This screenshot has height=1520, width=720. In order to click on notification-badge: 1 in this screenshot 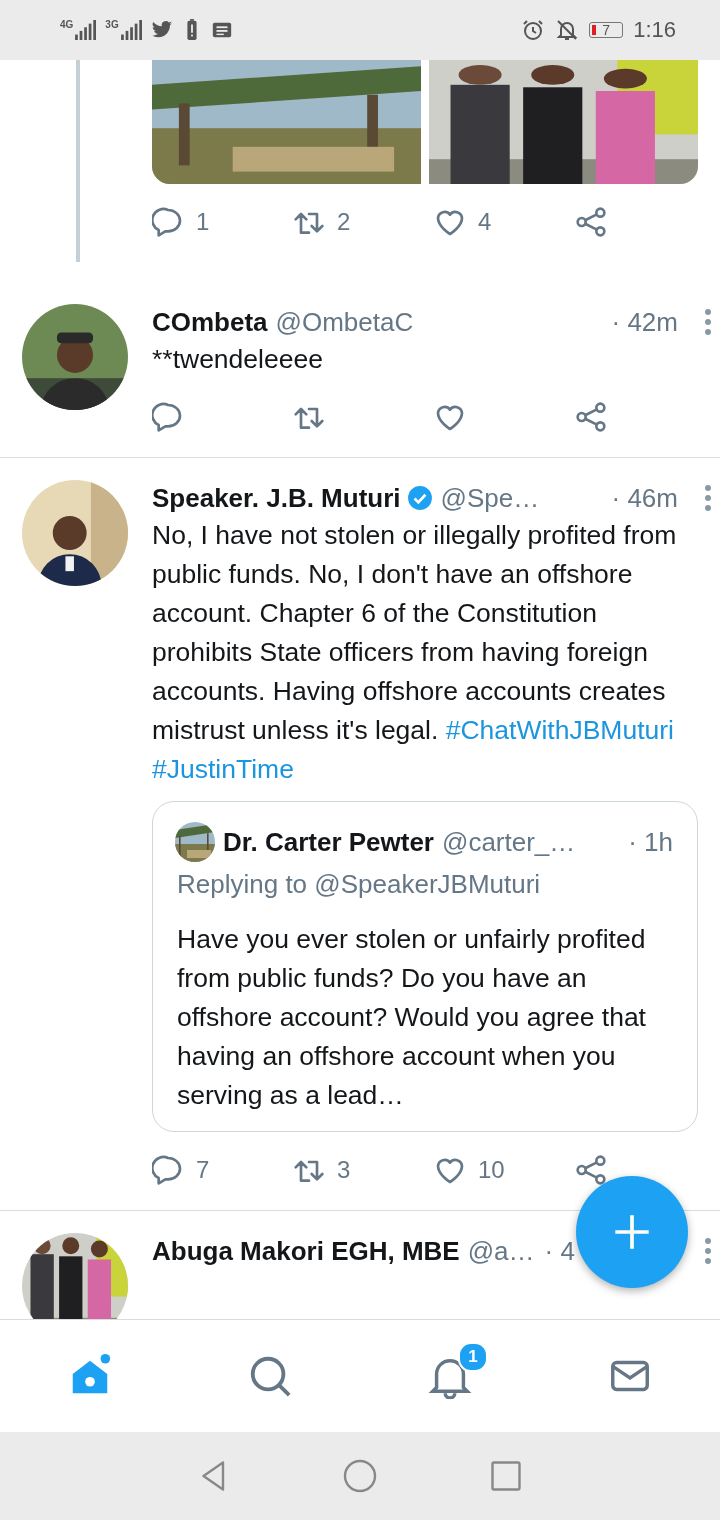, I will do `click(473, 1357)`.